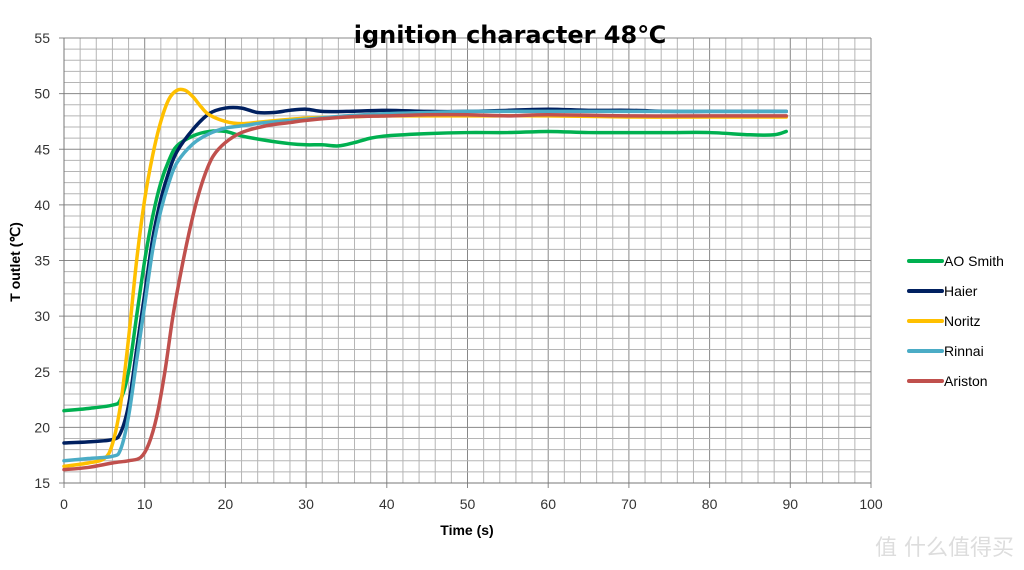  What do you see at coordinates (510, 35) in the screenshot?
I see `chart-title: ignition character 48℃` at bounding box center [510, 35].